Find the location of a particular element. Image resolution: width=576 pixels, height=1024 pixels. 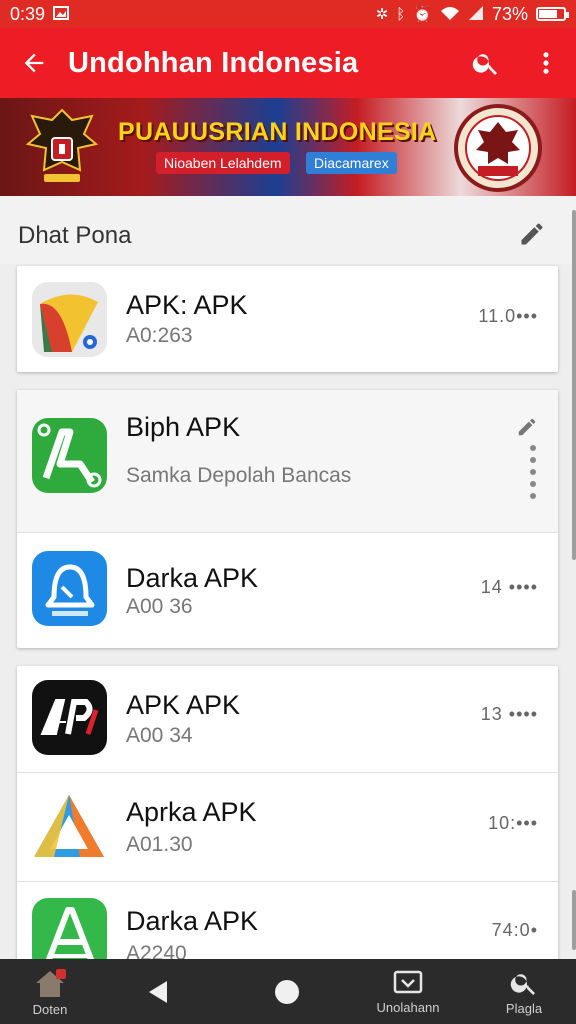

home-icon is located at coordinates (51, 982).